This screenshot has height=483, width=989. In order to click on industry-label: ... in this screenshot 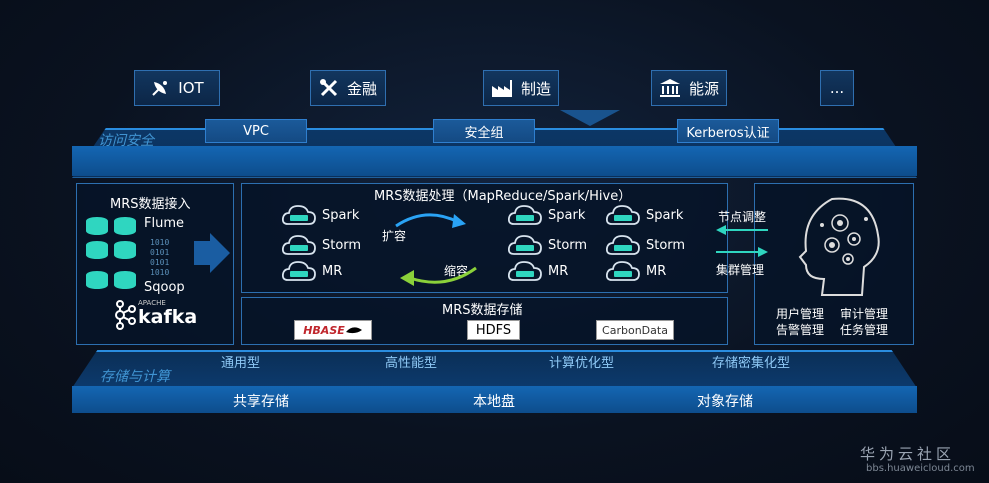, I will do `click(837, 88)`.